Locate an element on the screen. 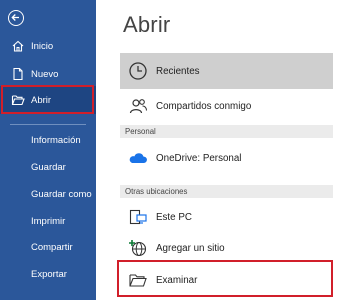 This screenshot has width=350, height=300. globe-add-icon is located at coordinates (138, 248).